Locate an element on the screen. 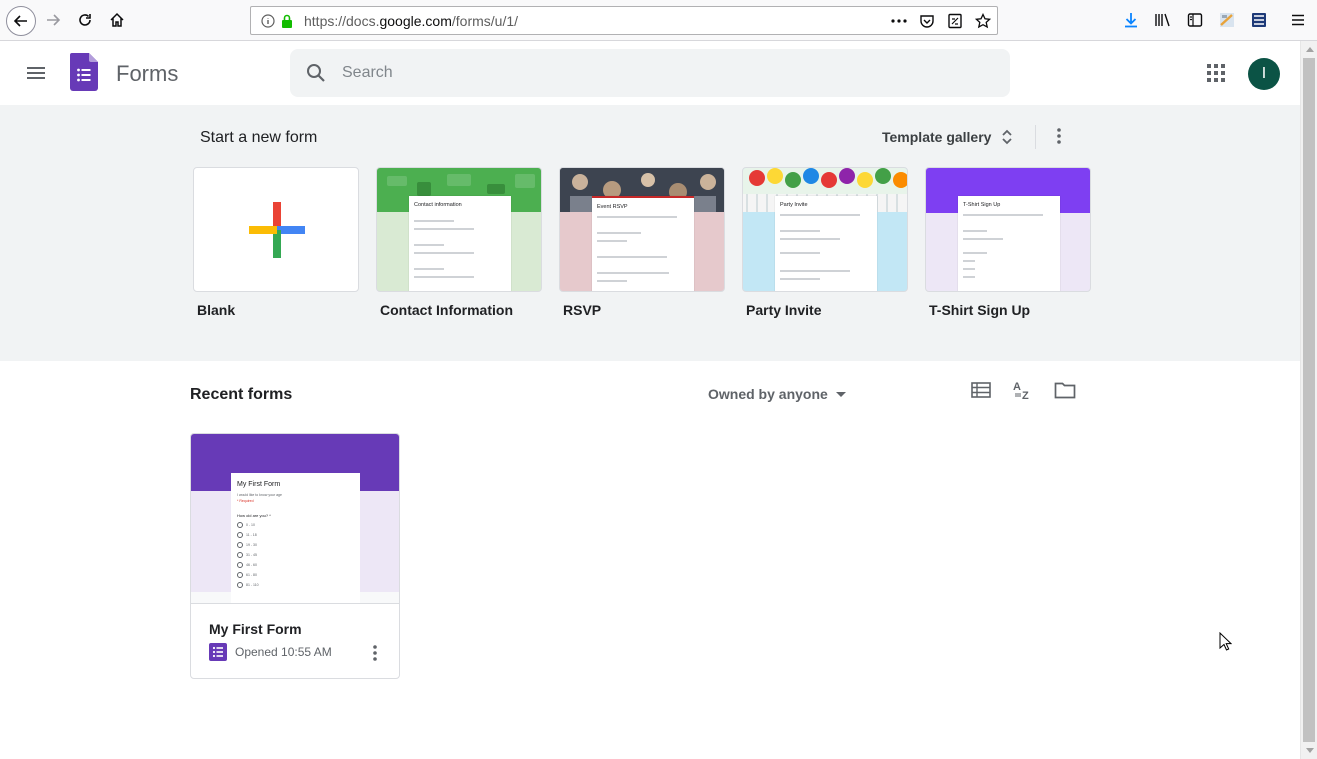  mini-form-option: 81 - 110 is located at coordinates (248, 585).